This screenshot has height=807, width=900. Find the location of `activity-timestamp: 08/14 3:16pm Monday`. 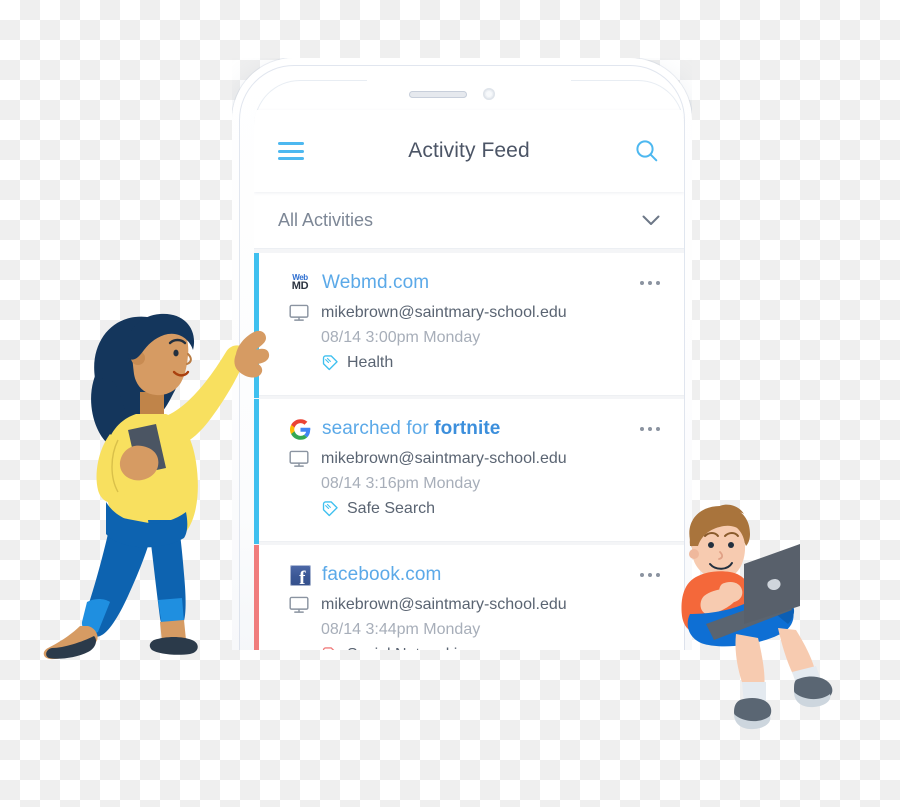

activity-timestamp: 08/14 3:16pm Monday is located at coordinates (401, 483).